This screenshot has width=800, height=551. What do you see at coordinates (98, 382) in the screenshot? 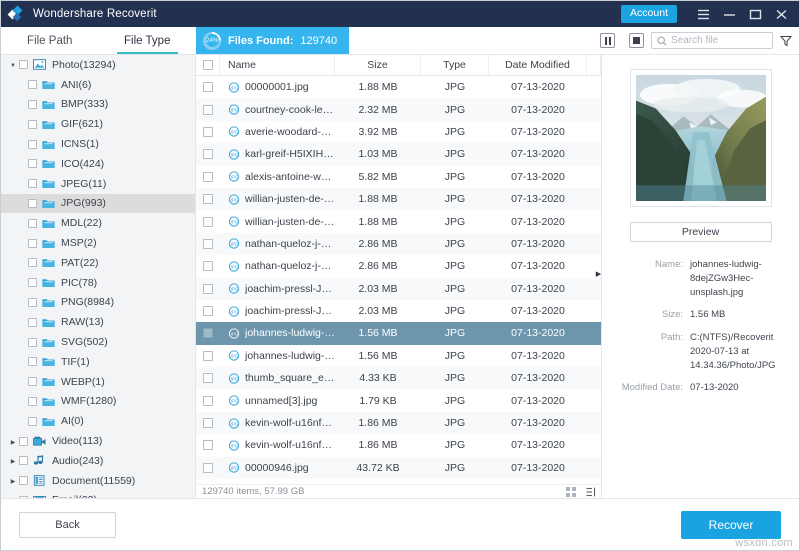
I see `sidebar-item-webp-1: WEBP(1)` at bounding box center [98, 382].